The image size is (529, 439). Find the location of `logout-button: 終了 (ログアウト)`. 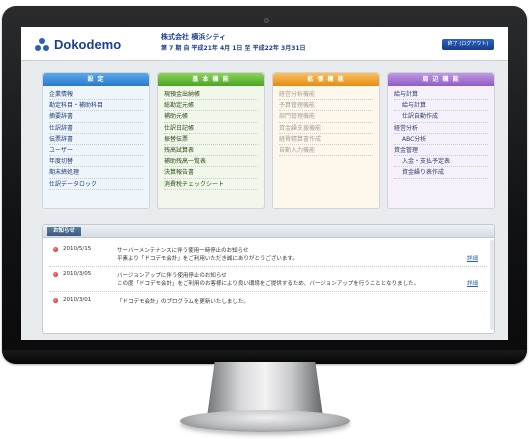

logout-button: 終了 (ログアウト) is located at coordinates (468, 44).